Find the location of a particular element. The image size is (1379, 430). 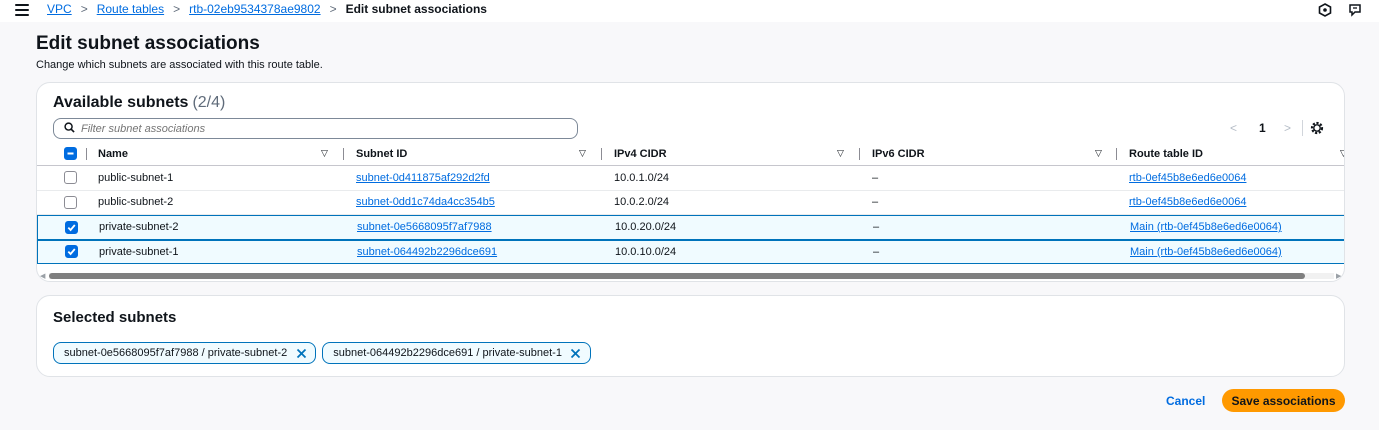

column-header-subnet-id: Subnet ID is located at coordinates (381, 153).